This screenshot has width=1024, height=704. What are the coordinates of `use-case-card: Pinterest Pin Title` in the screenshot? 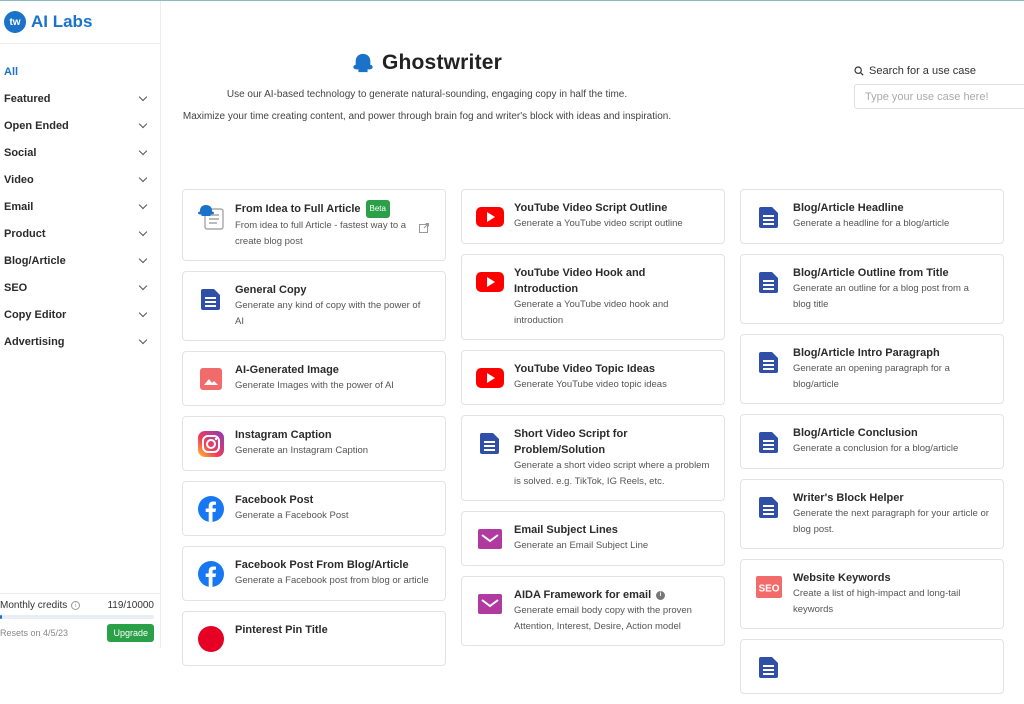 It's located at (314, 638).